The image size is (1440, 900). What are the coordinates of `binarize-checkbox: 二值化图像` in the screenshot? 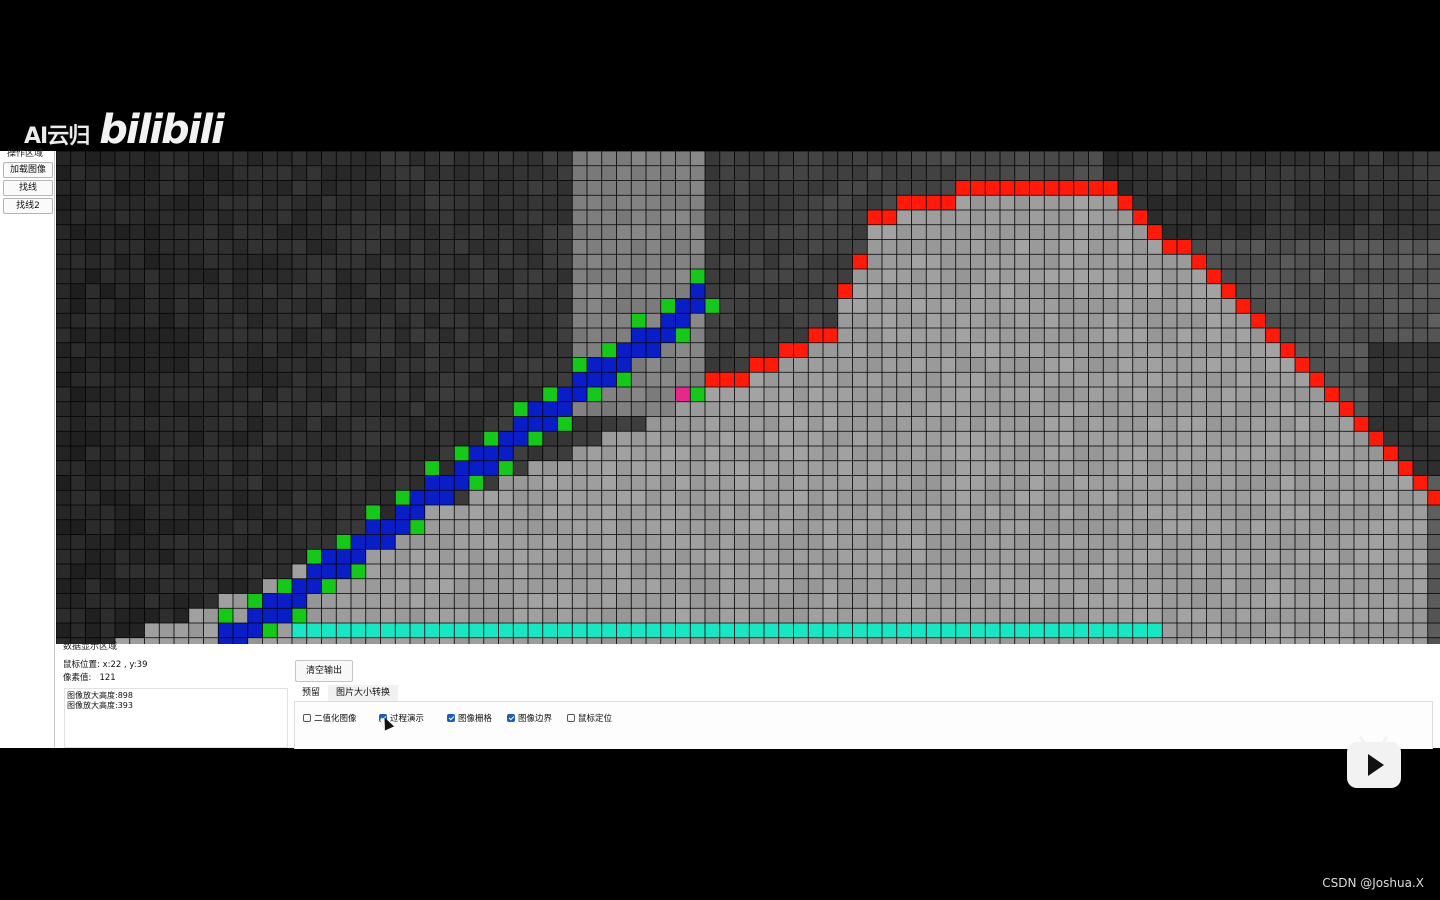 It's located at (330, 718).